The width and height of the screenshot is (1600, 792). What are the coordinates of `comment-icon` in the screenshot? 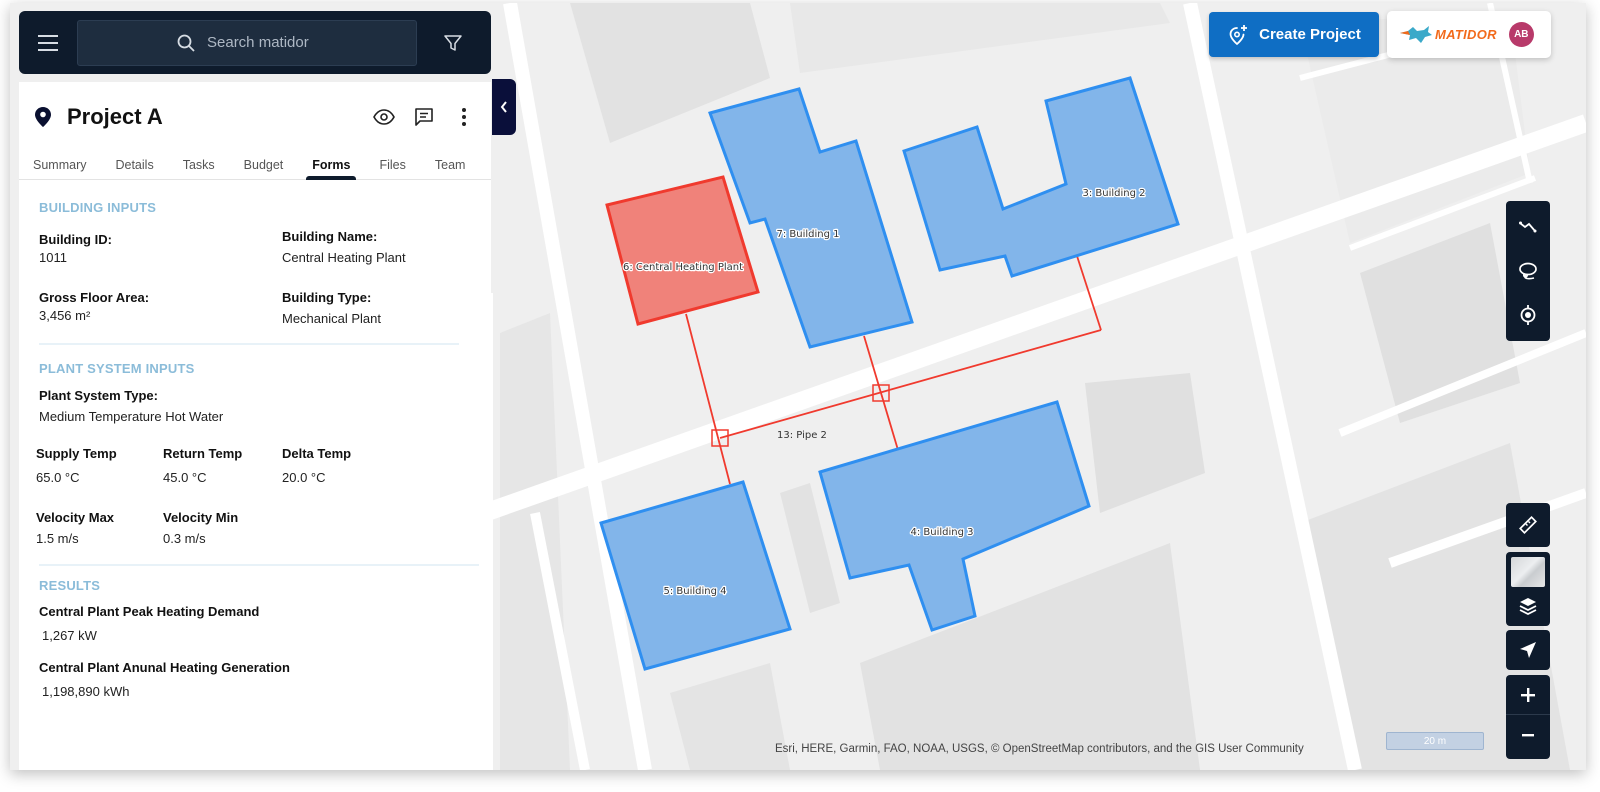 It's located at (424, 117).